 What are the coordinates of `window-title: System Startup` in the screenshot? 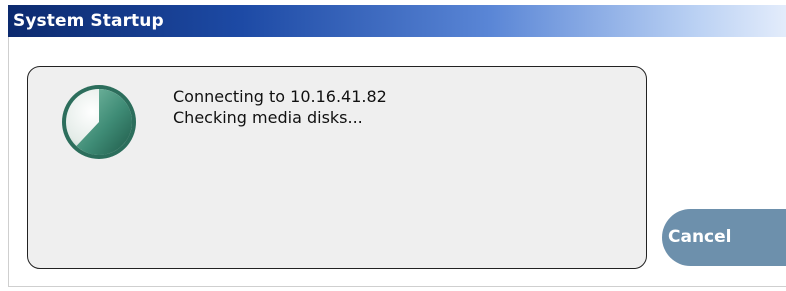 It's located at (88, 21).